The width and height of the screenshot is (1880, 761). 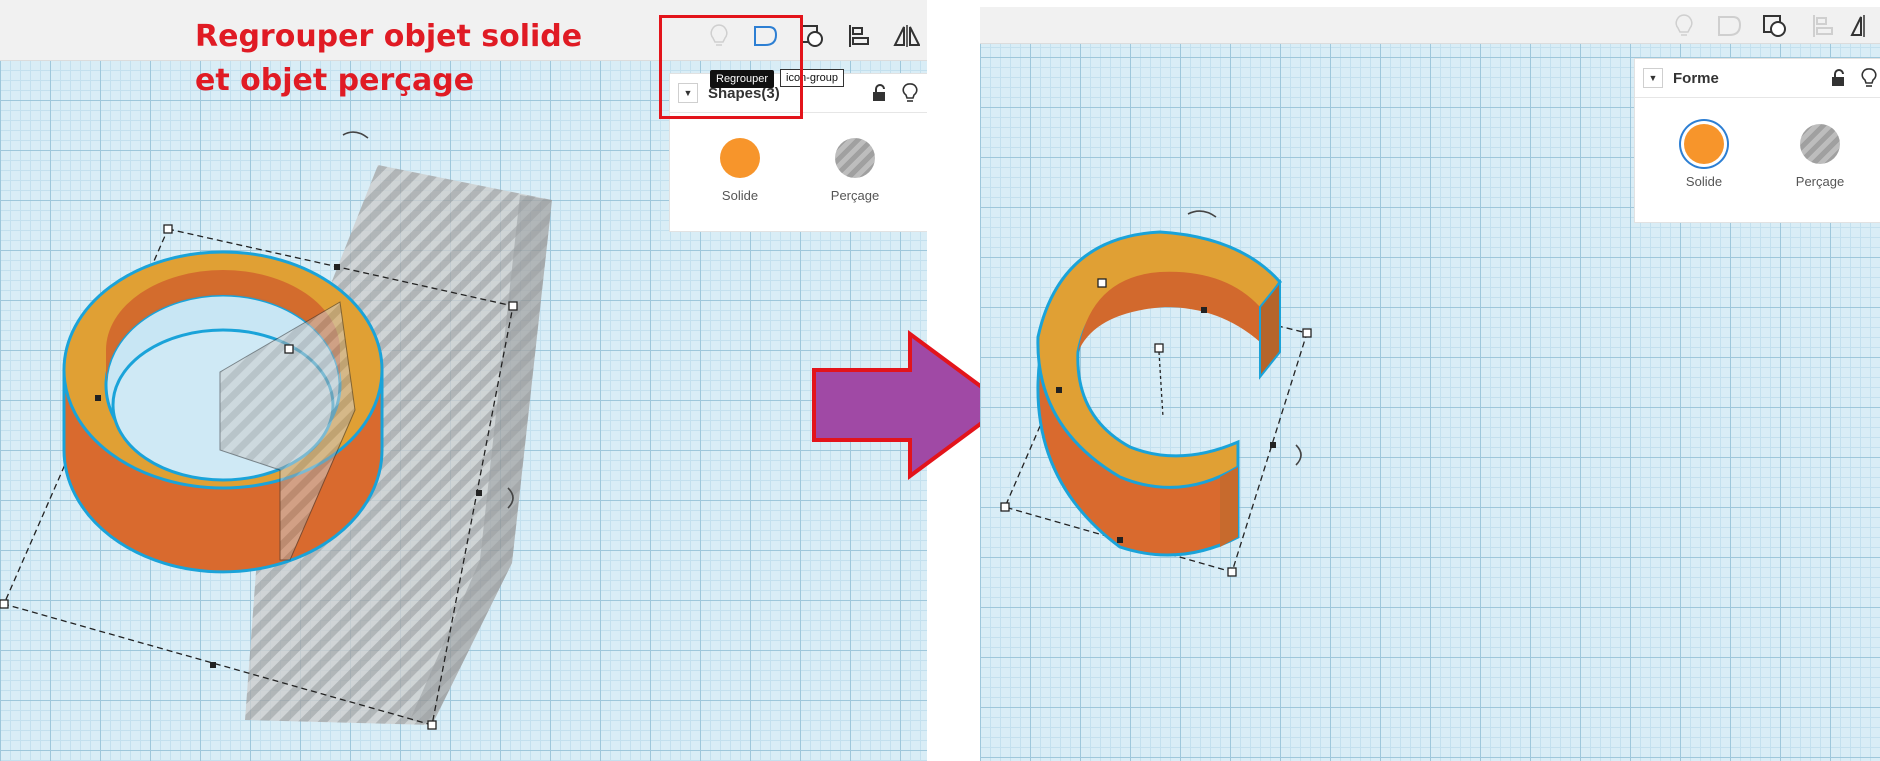 I want to click on inspector-panel: ▼ Forme Solide Perçage, so click(x=1757, y=140).